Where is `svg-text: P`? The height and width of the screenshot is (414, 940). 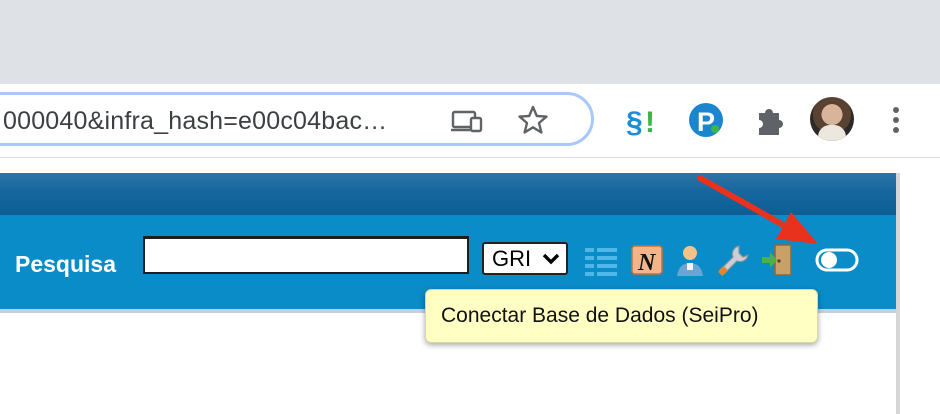
svg-text: P is located at coordinates (706, 122).